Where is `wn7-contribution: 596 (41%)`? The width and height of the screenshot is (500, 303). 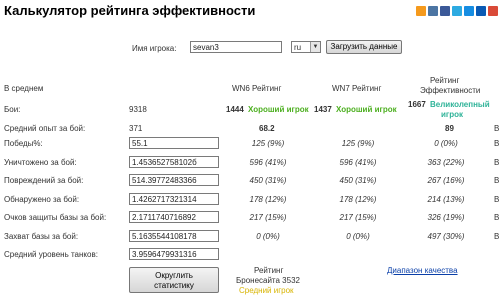
wn7-contribution: 596 (41%) is located at coordinates (358, 162).